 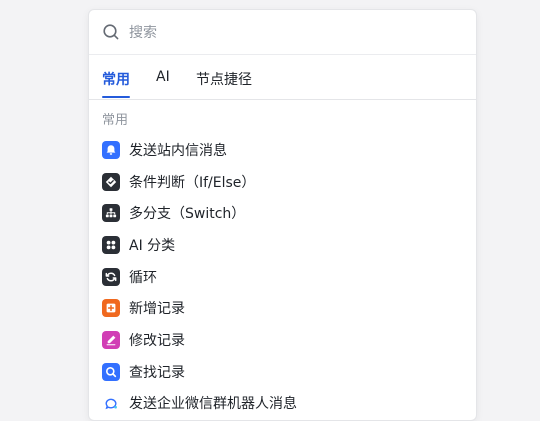 What do you see at coordinates (116, 97) in the screenshot?
I see `active-tab-indicator` at bounding box center [116, 97].